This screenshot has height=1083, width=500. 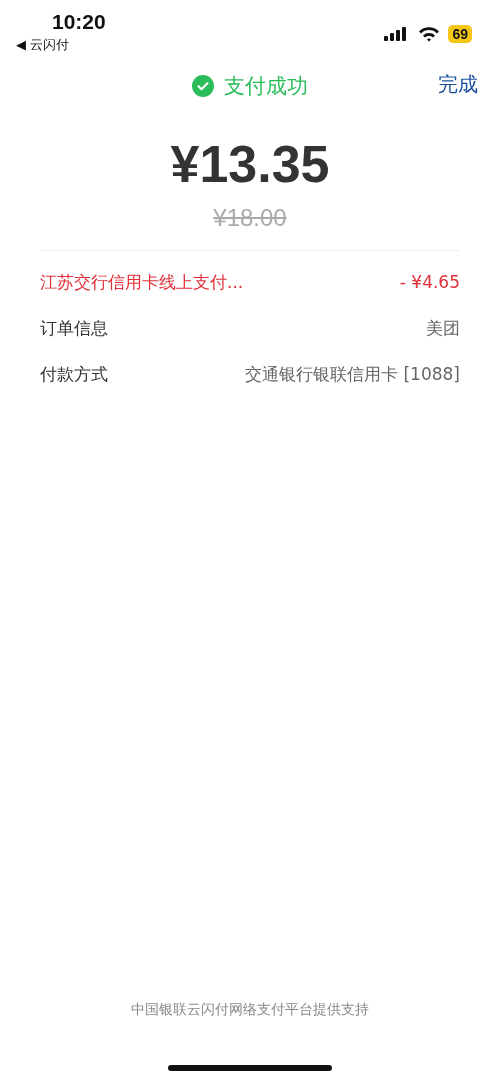 I want to click on wifi-icon, so click(x=429, y=34).